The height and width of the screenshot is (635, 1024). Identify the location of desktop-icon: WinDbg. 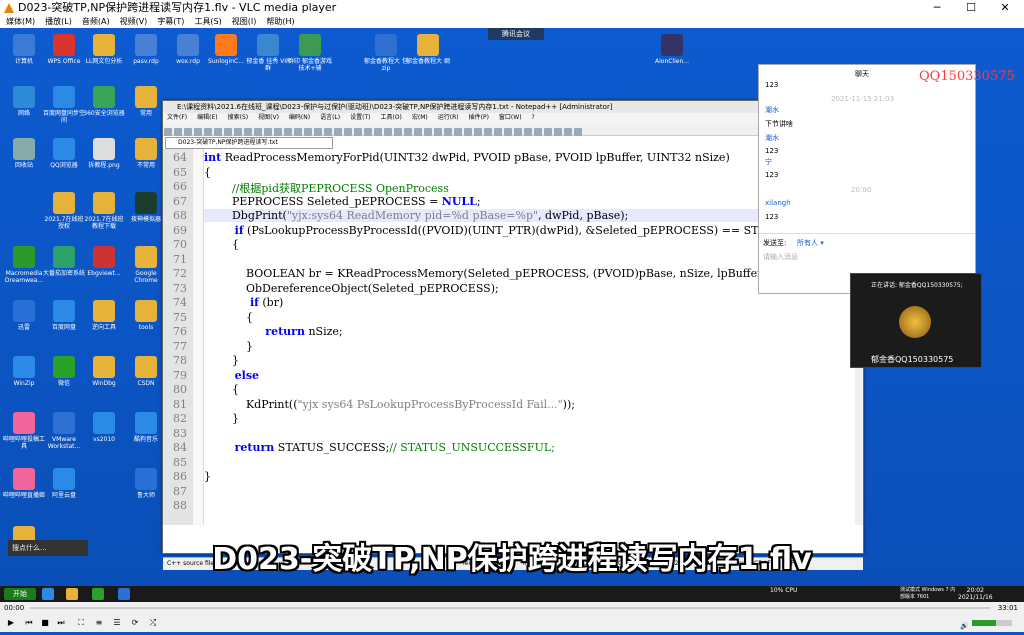
(104, 371).